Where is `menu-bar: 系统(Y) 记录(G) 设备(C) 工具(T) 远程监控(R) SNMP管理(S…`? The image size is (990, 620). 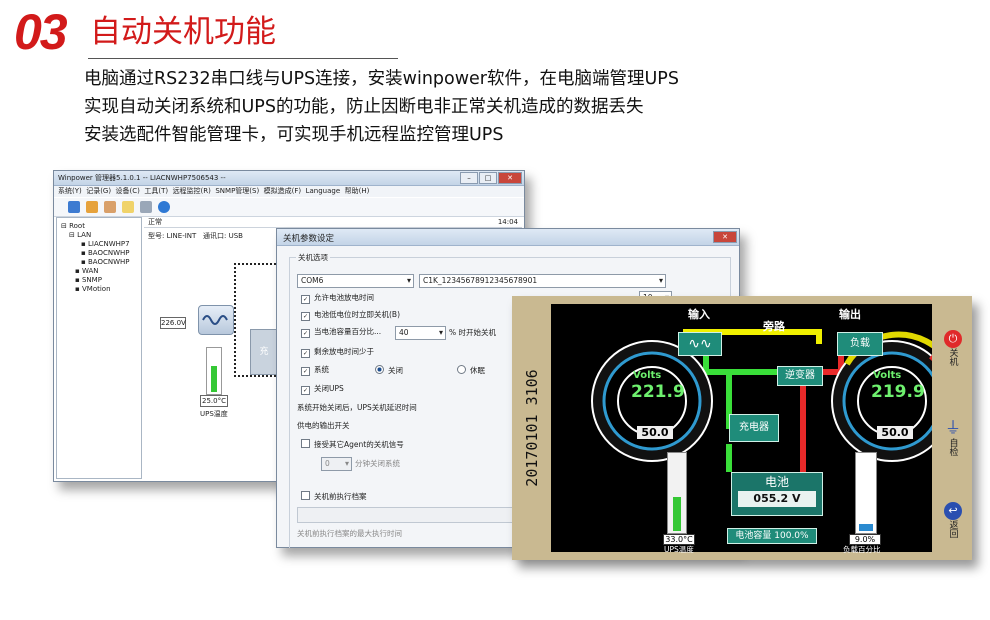
menu-bar: 系统(Y) 记录(G) 设备(C) 工具(T) 远程监控(R) SNMP管理(S… is located at coordinates (289, 191).